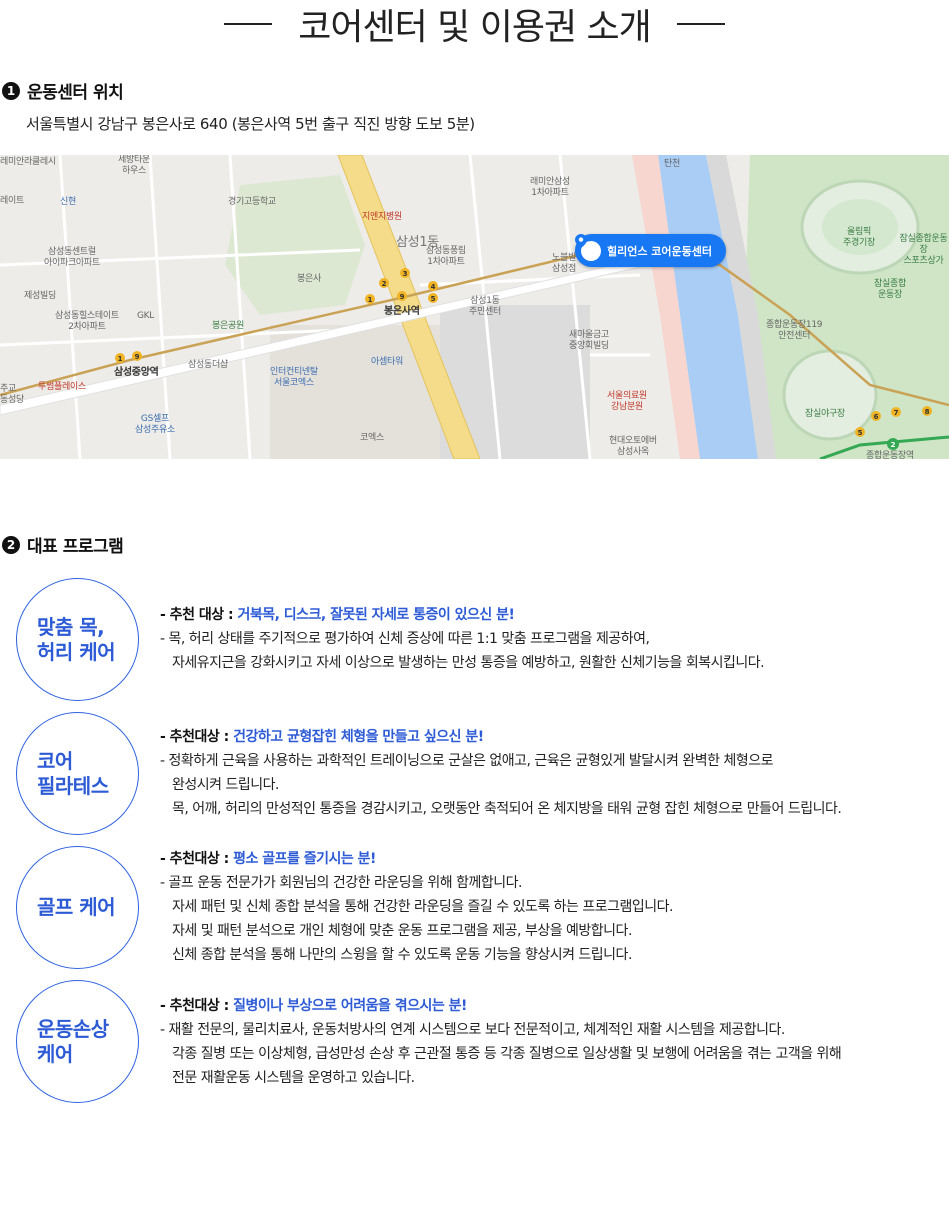  I want to click on map-label: 올림픽 주경기장, so click(859, 237).